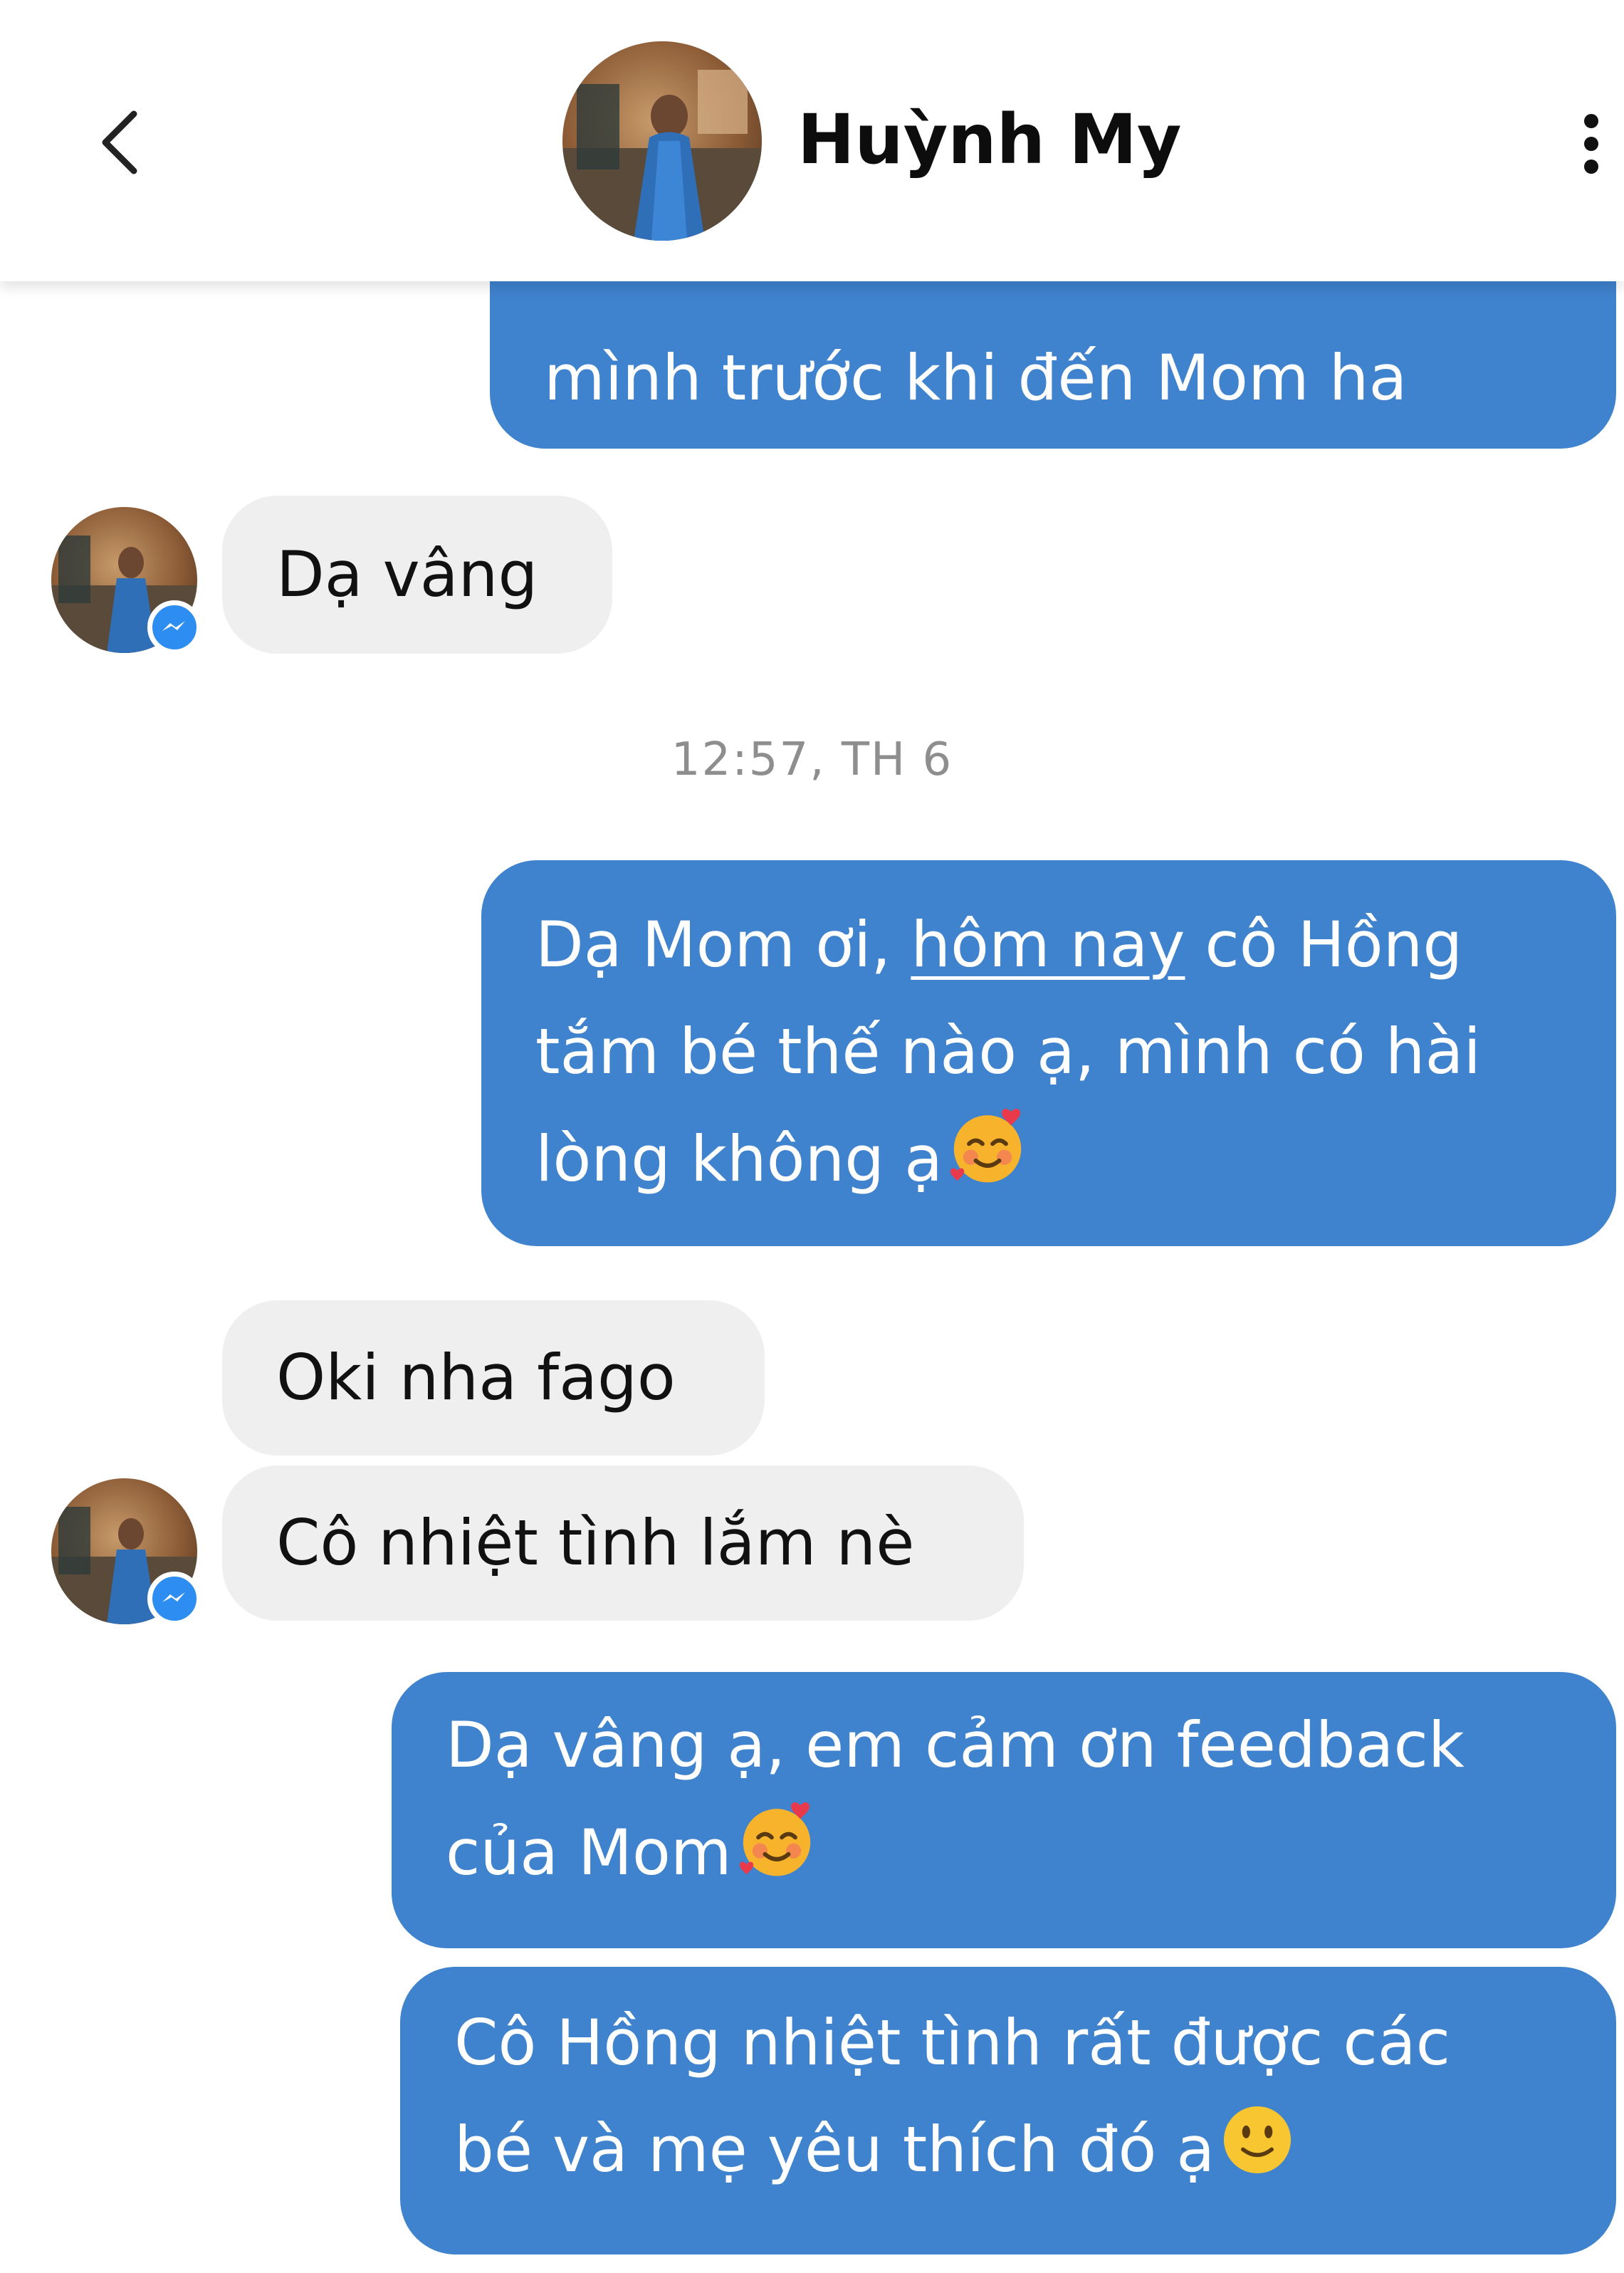  Describe the element at coordinates (589, 1852) in the screenshot. I see `message-text: của Mom` at that location.